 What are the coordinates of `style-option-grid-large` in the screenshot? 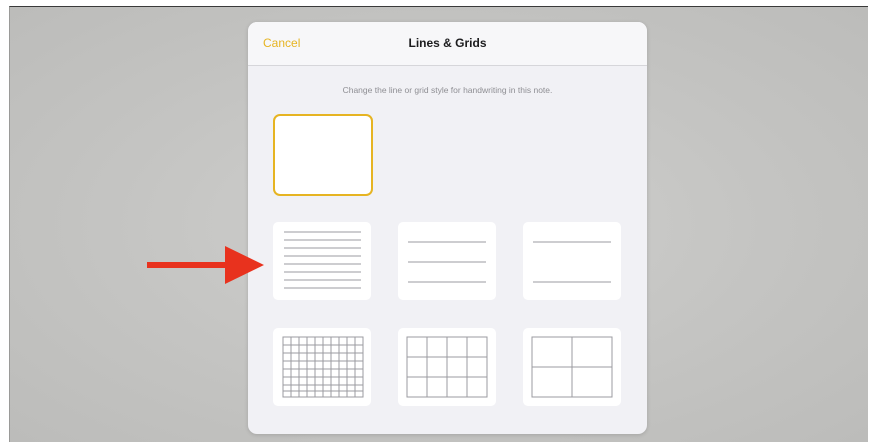 It's located at (572, 367).